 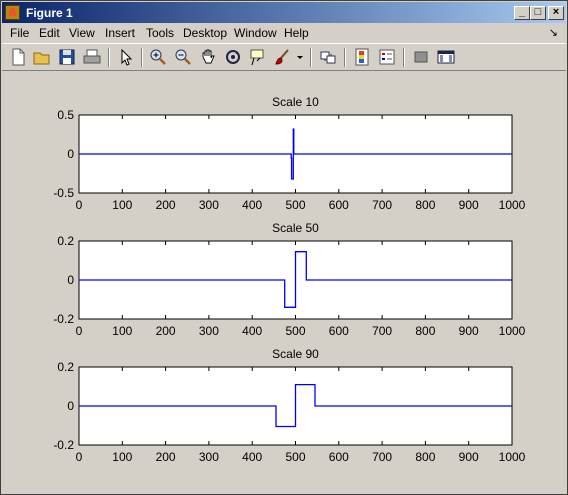 What do you see at coordinates (18, 57) in the screenshot?
I see `new-figure-icon` at bounding box center [18, 57].